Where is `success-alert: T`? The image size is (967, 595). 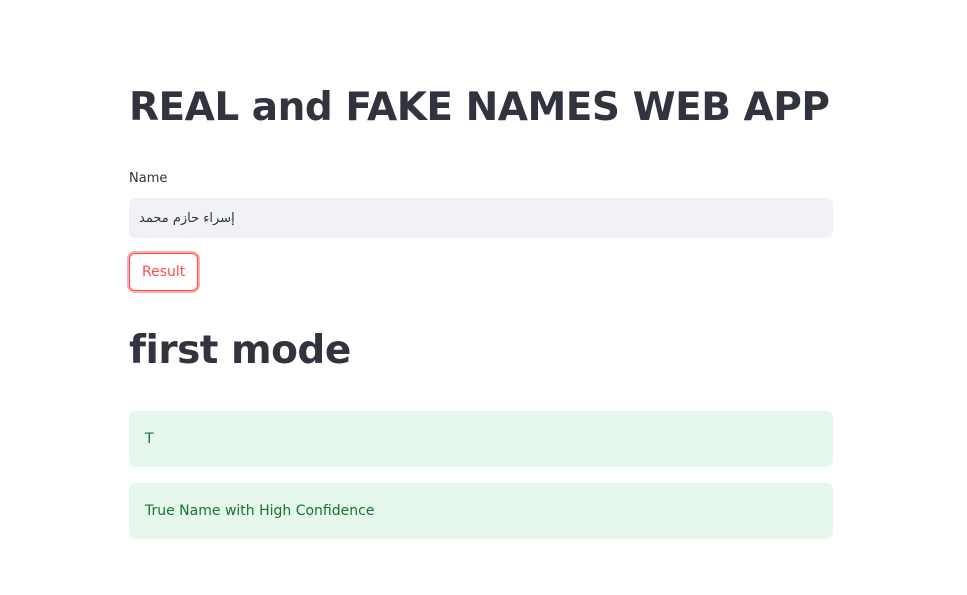 success-alert: T is located at coordinates (481, 439).